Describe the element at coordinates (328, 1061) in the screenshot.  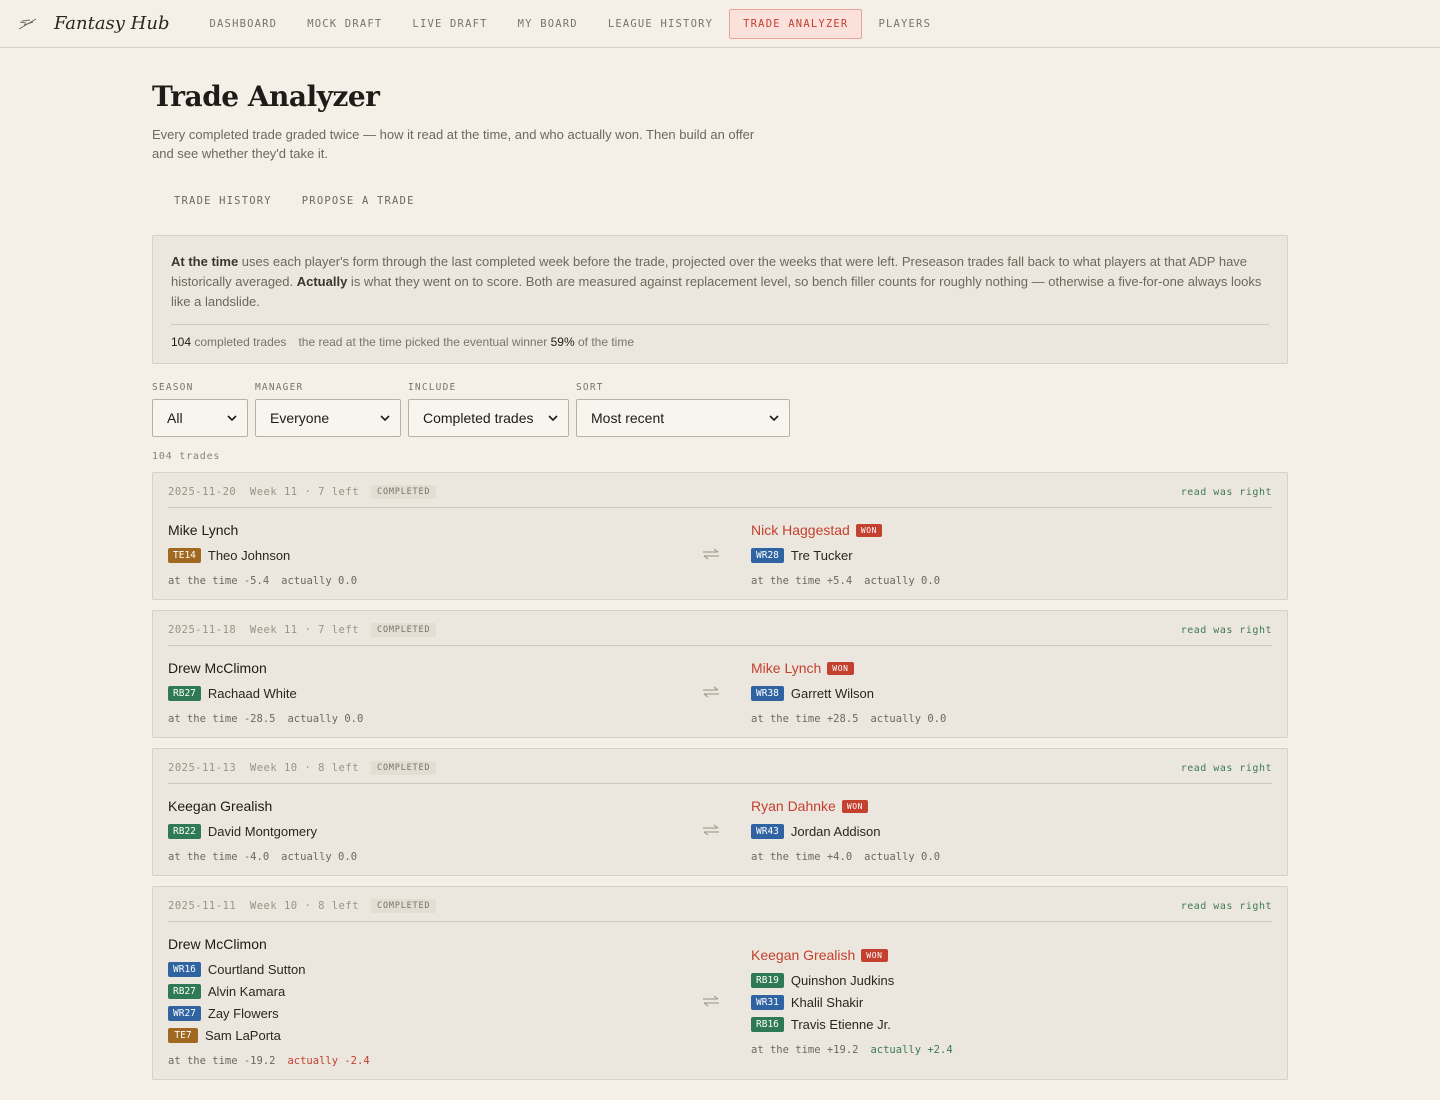
I see `score-actually: actually -2.4` at that location.